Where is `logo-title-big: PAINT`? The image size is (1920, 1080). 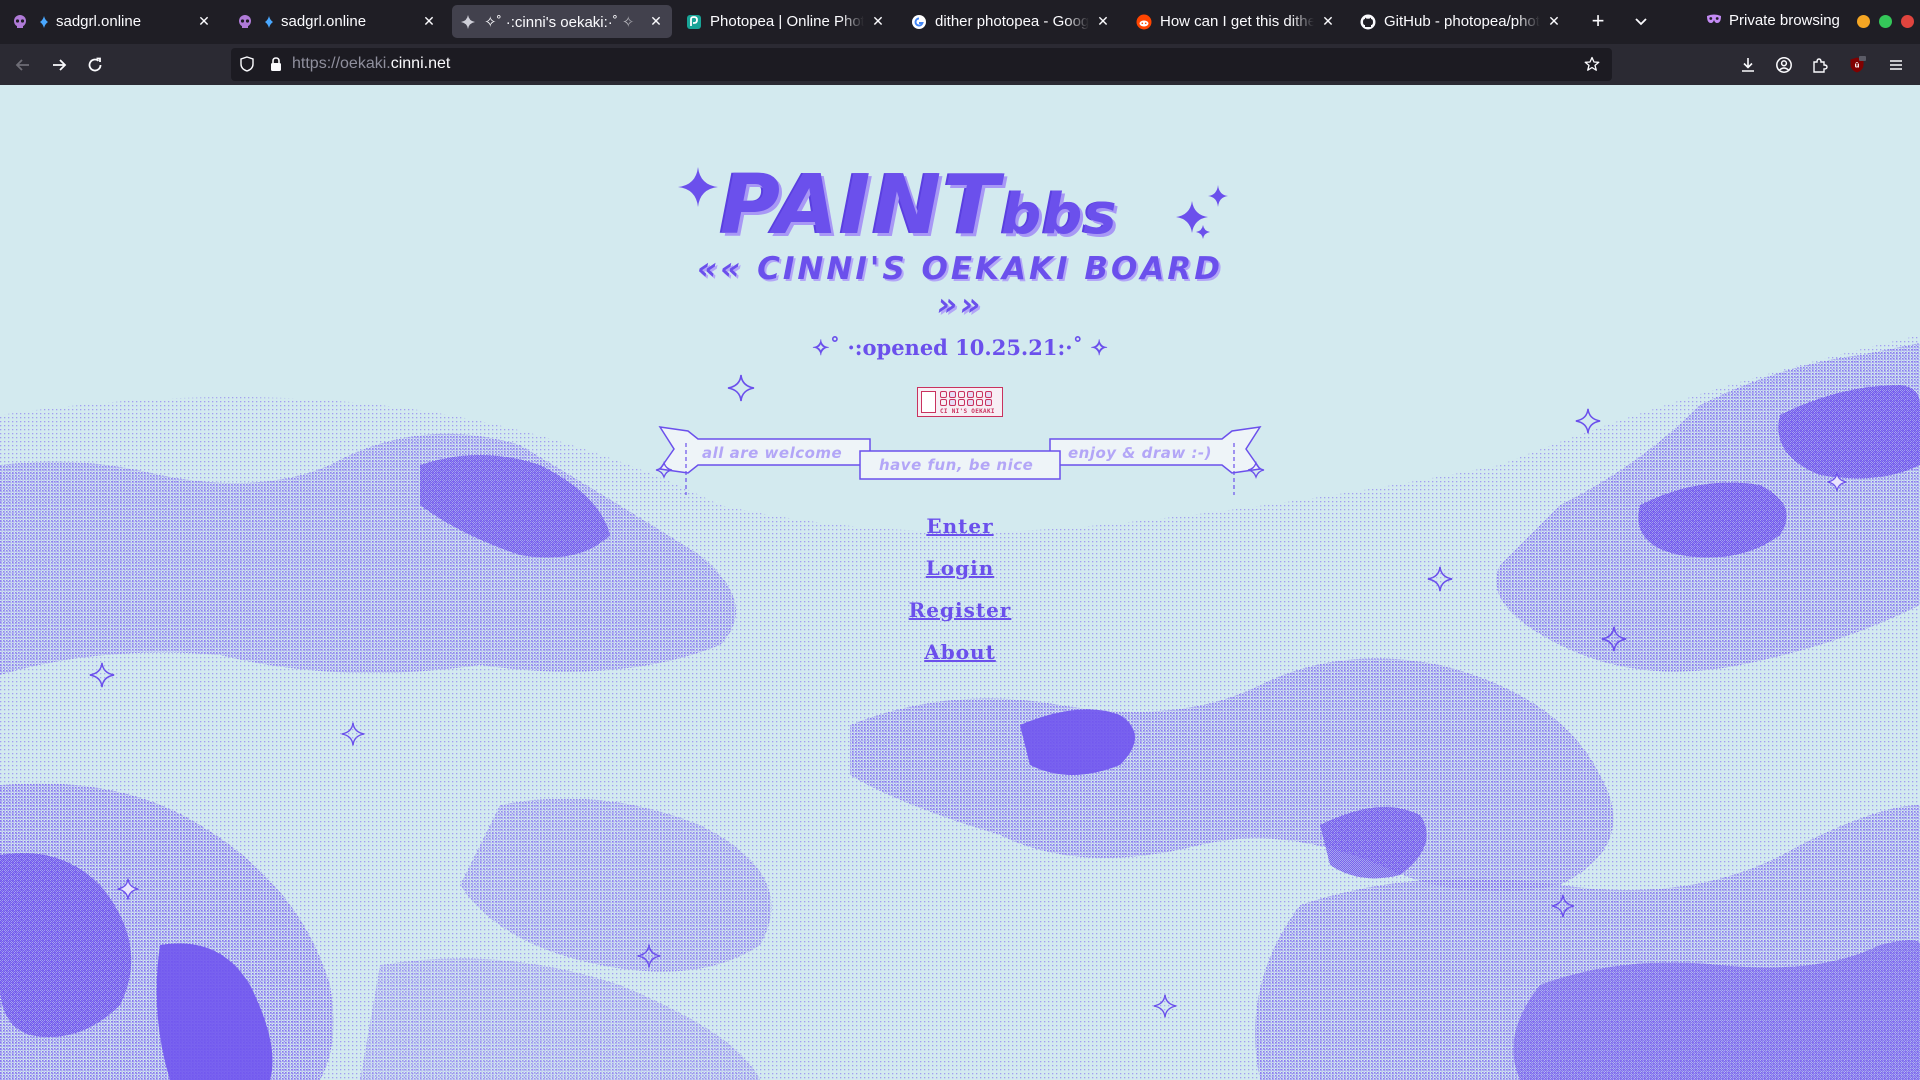 logo-title-big: PAINT is located at coordinates (861, 205).